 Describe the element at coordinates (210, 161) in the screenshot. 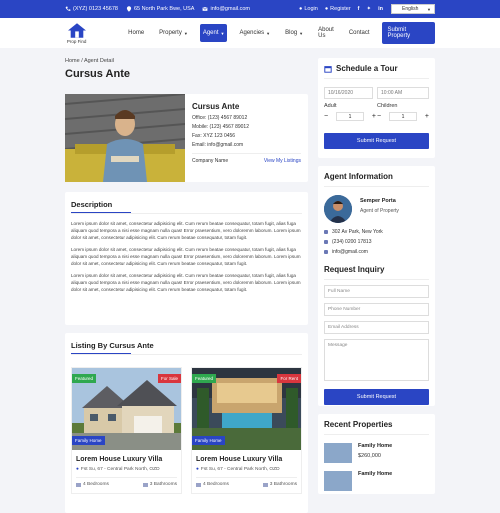

I see `company-name: Company Name` at that location.